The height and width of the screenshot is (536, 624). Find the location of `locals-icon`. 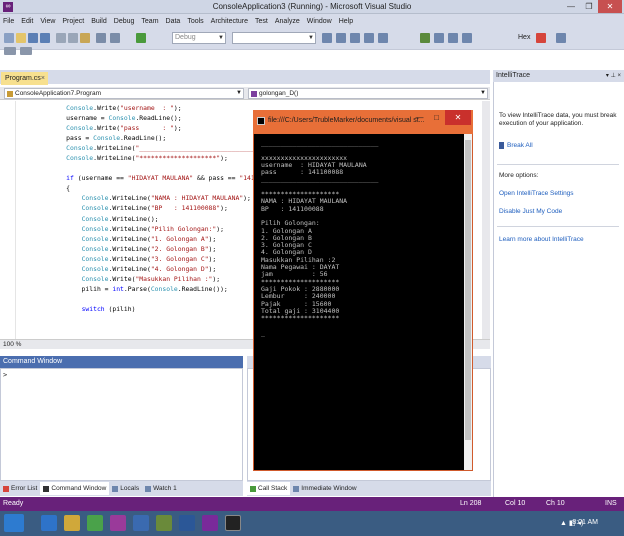

locals-icon is located at coordinates (115, 488).